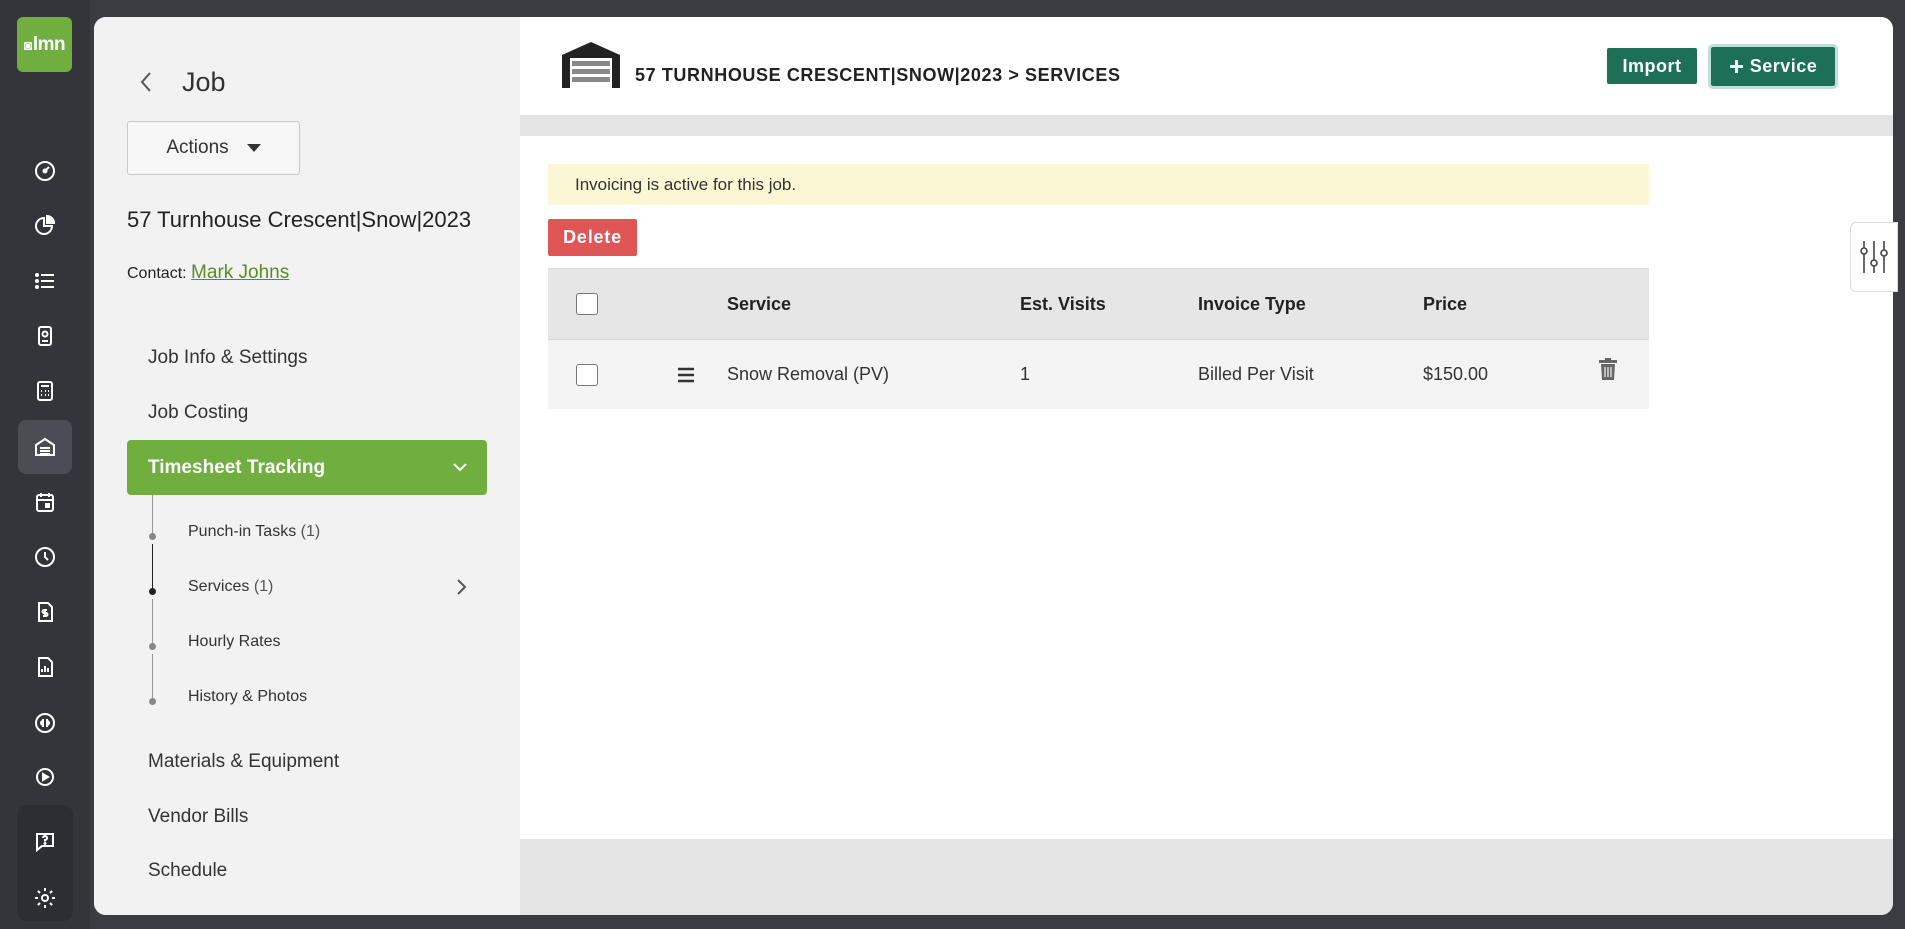 This screenshot has height=929, width=1905. I want to click on pie-chart-icon, so click(45, 226).